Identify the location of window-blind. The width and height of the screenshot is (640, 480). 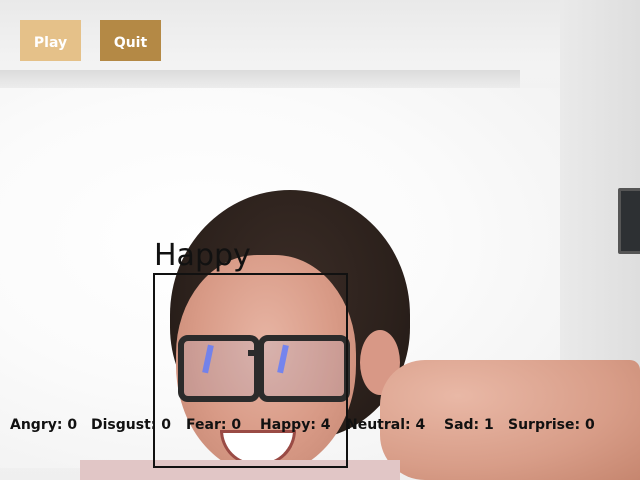
(260, 79).